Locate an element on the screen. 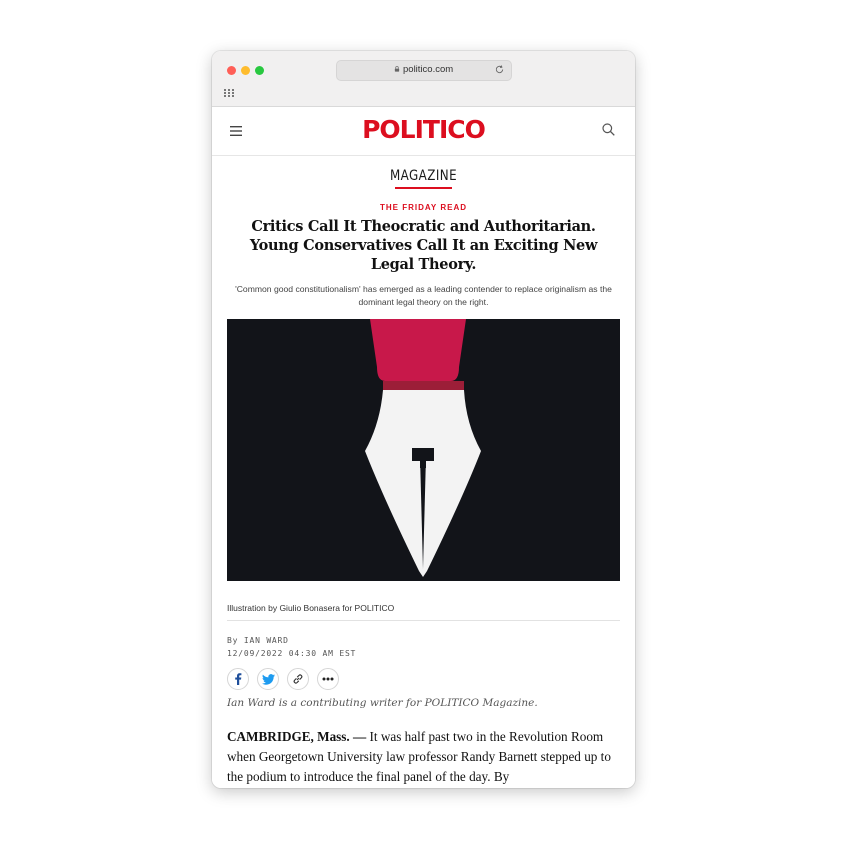 This screenshot has width=846, height=846. close-dot is located at coordinates (231, 70).